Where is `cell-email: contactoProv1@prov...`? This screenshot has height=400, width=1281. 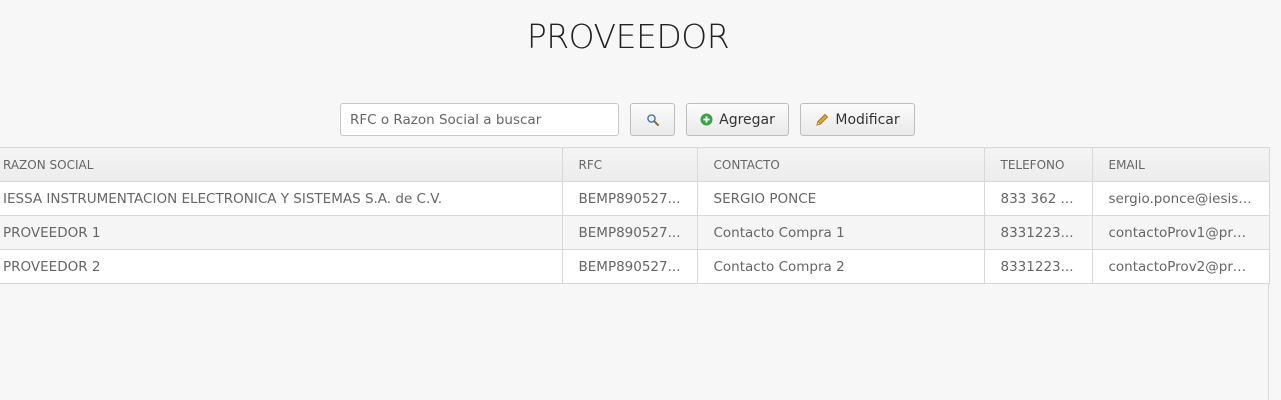 cell-email: contactoProv1@prov... is located at coordinates (1181, 232).